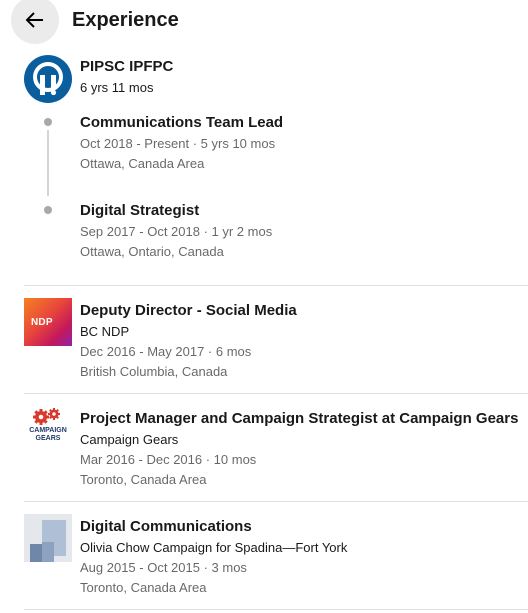 The image size is (528, 613). What do you see at coordinates (166, 526) in the screenshot?
I see `role-title: Digital Communications` at bounding box center [166, 526].